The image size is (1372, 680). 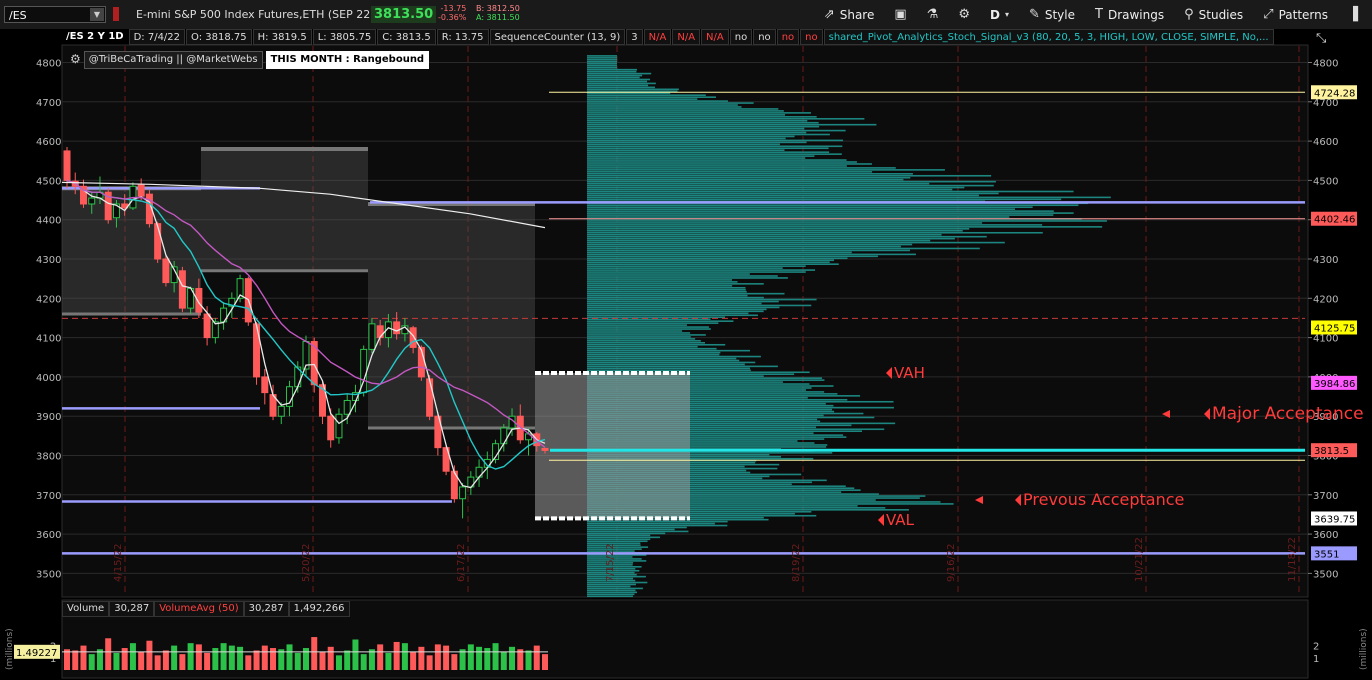 What do you see at coordinates (999, 14) in the screenshot?
I see `period-button: D ▾` at bounding box center [999, 14].